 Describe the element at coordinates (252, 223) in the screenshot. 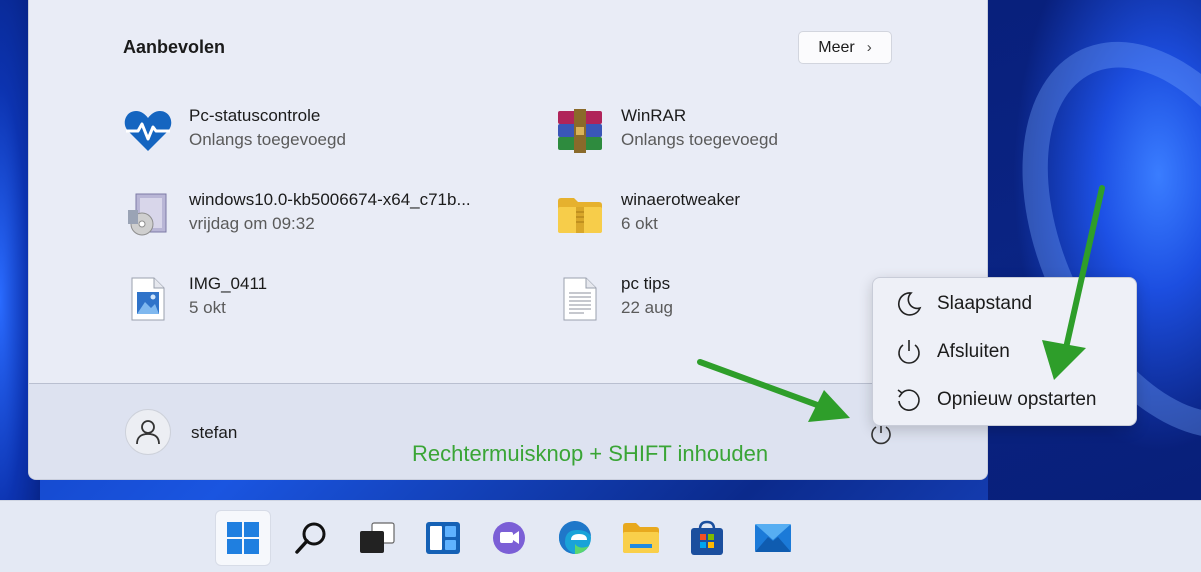

I see `item-subtitle: vrijdag om 09:32` at that location.